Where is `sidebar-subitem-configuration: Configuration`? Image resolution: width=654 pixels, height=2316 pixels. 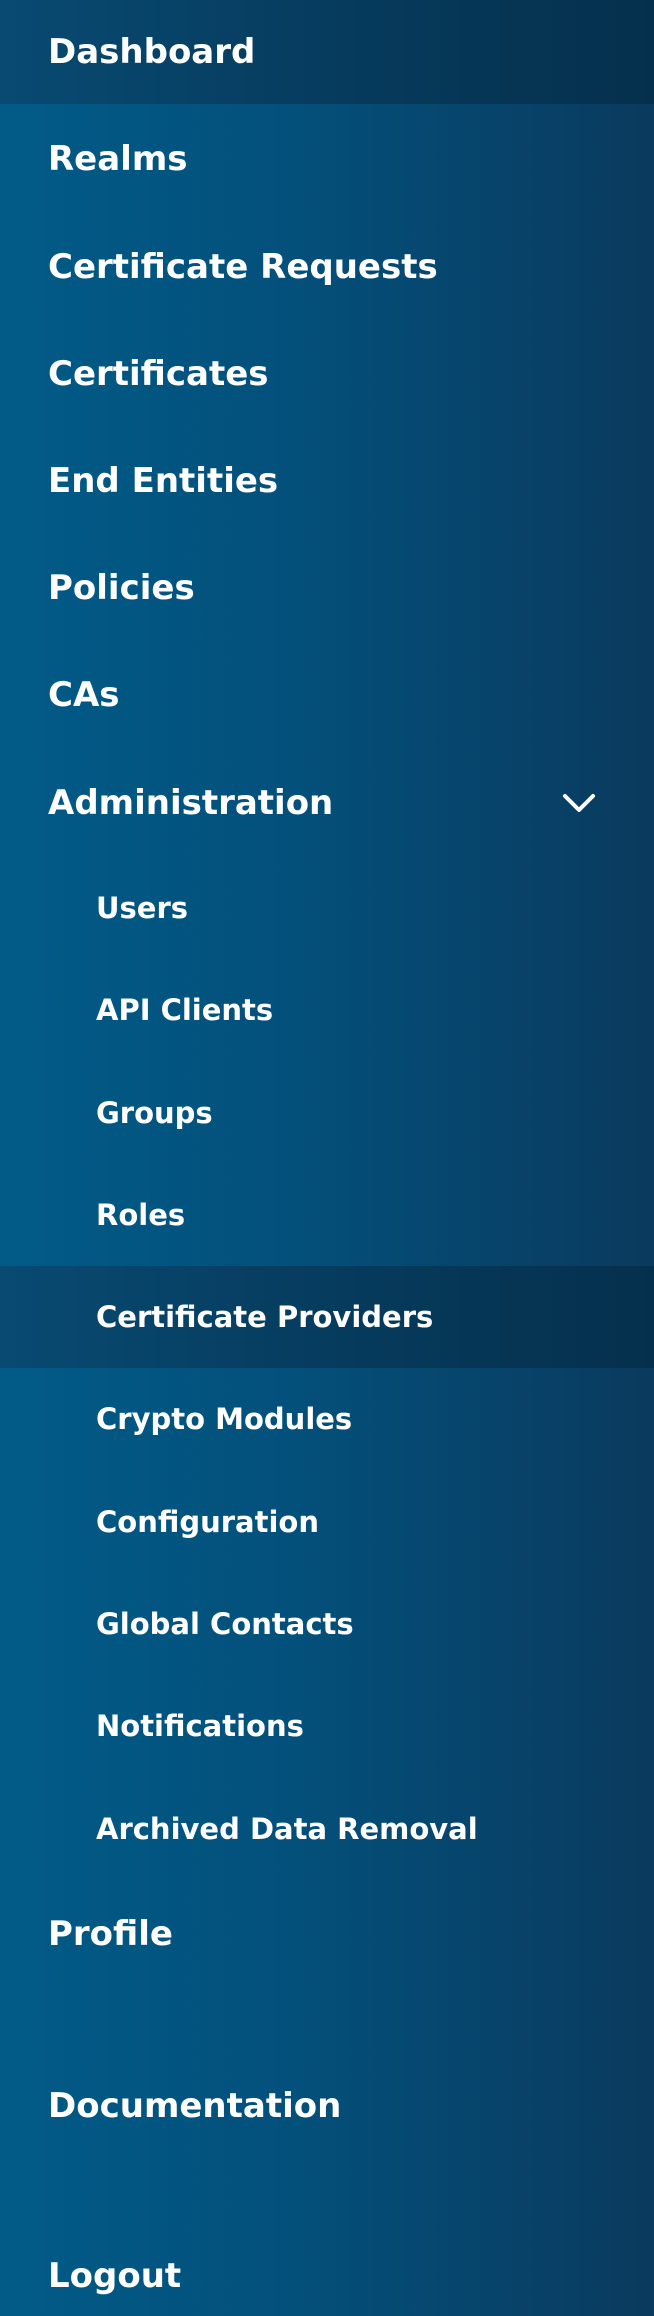
sidebar-subitem-configuration: Configuration is located at coordinates (327, 1522).